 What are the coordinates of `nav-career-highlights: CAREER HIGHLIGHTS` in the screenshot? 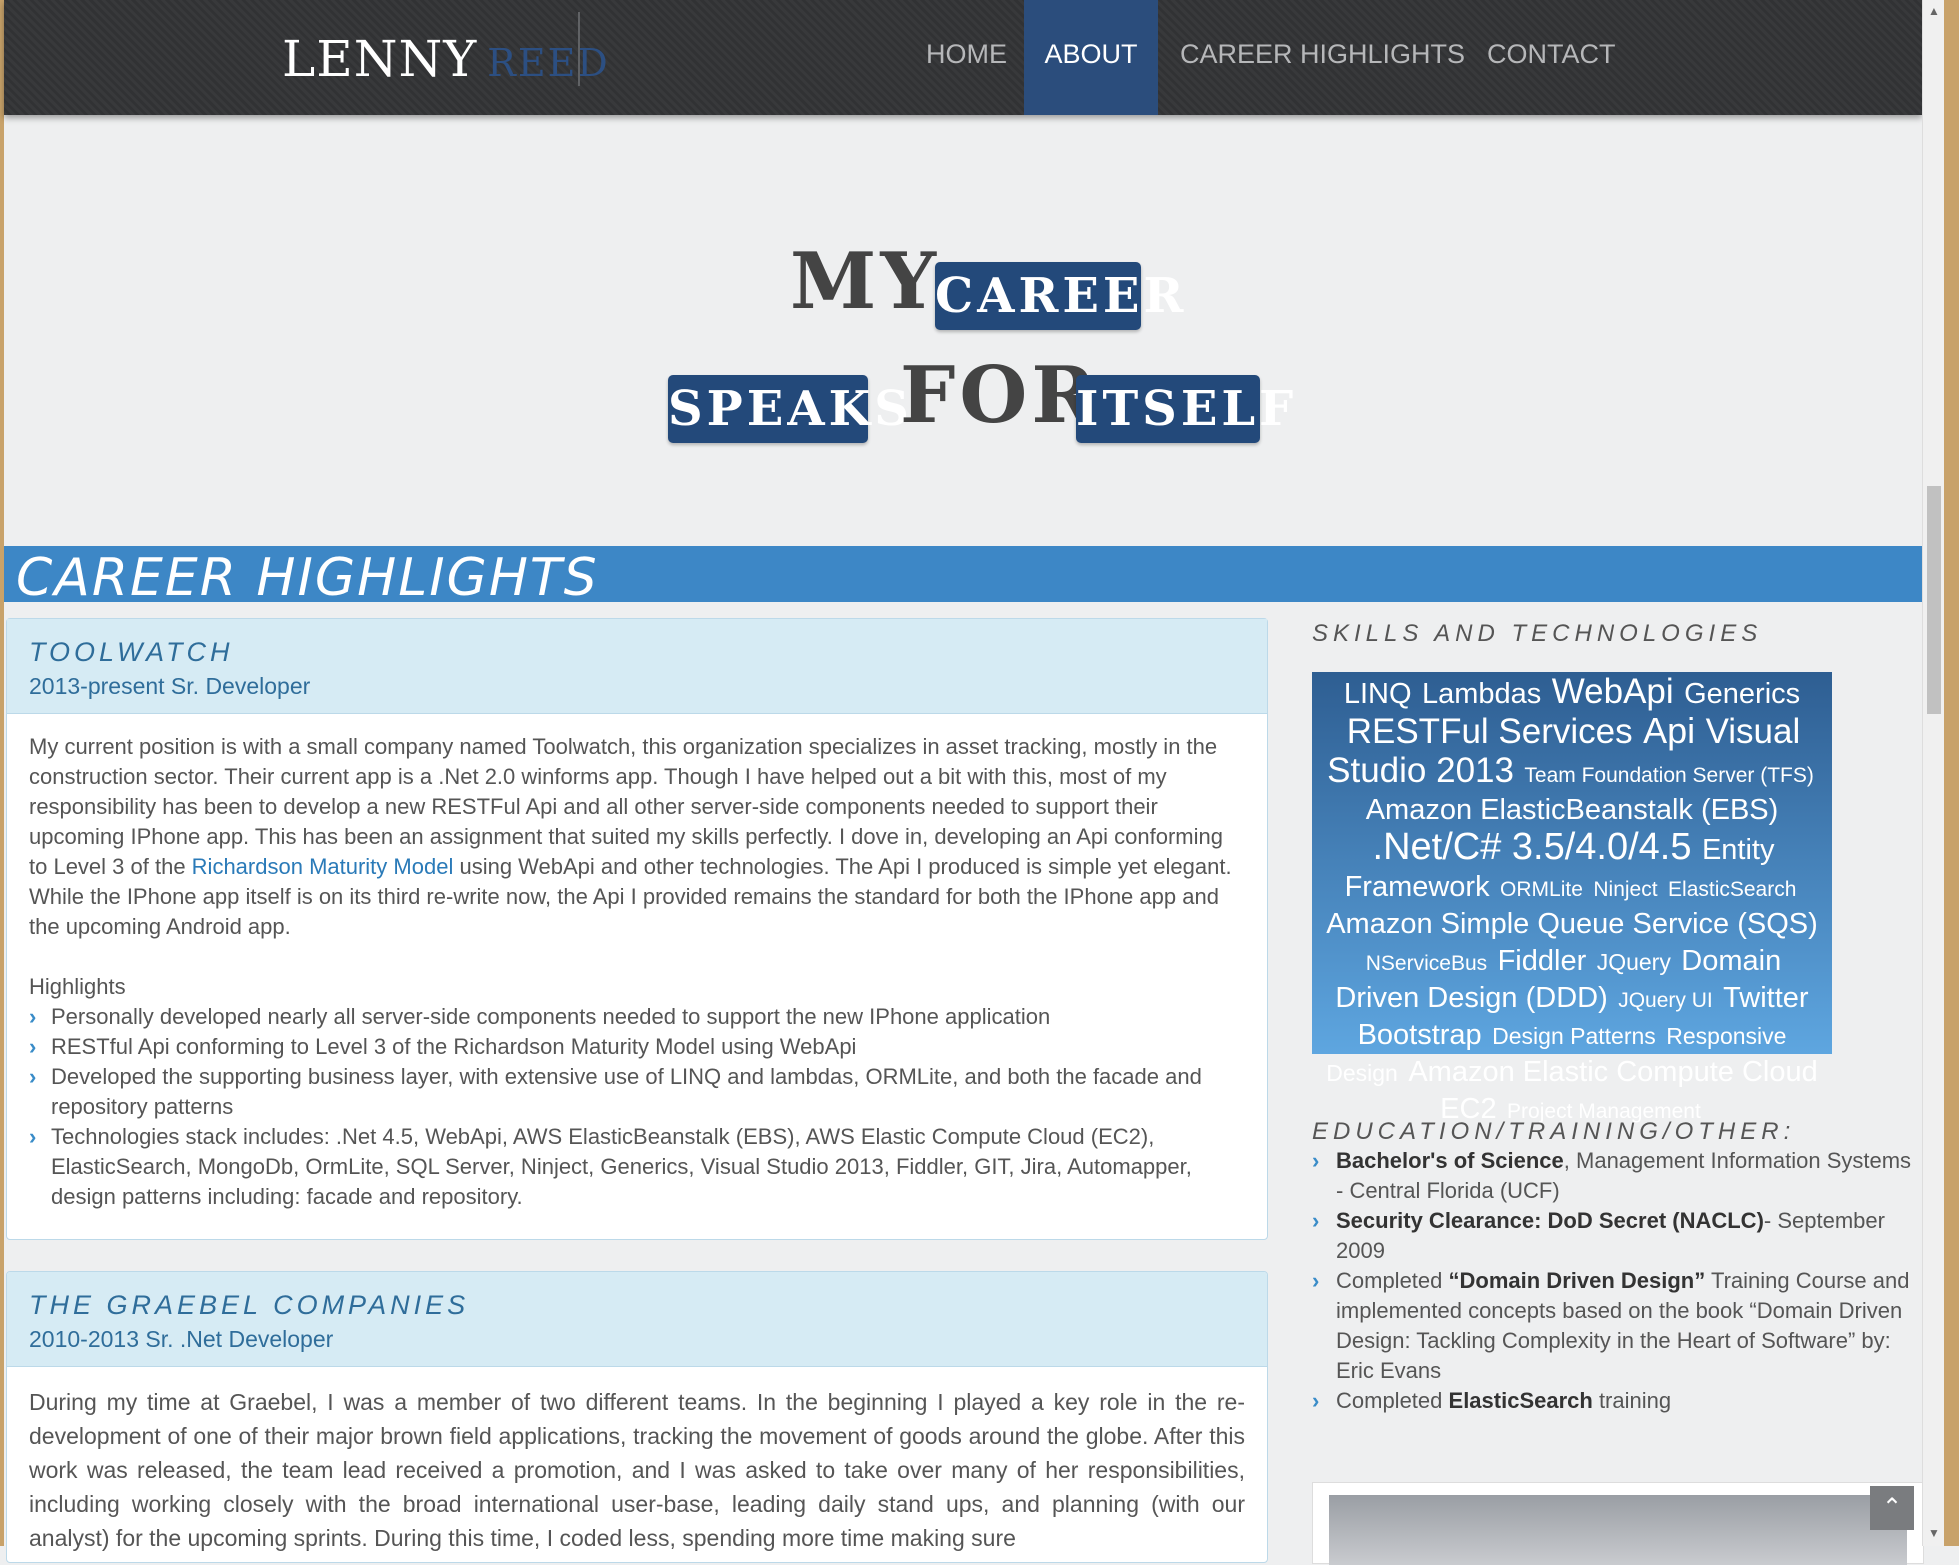 It's located at (1322, 57).